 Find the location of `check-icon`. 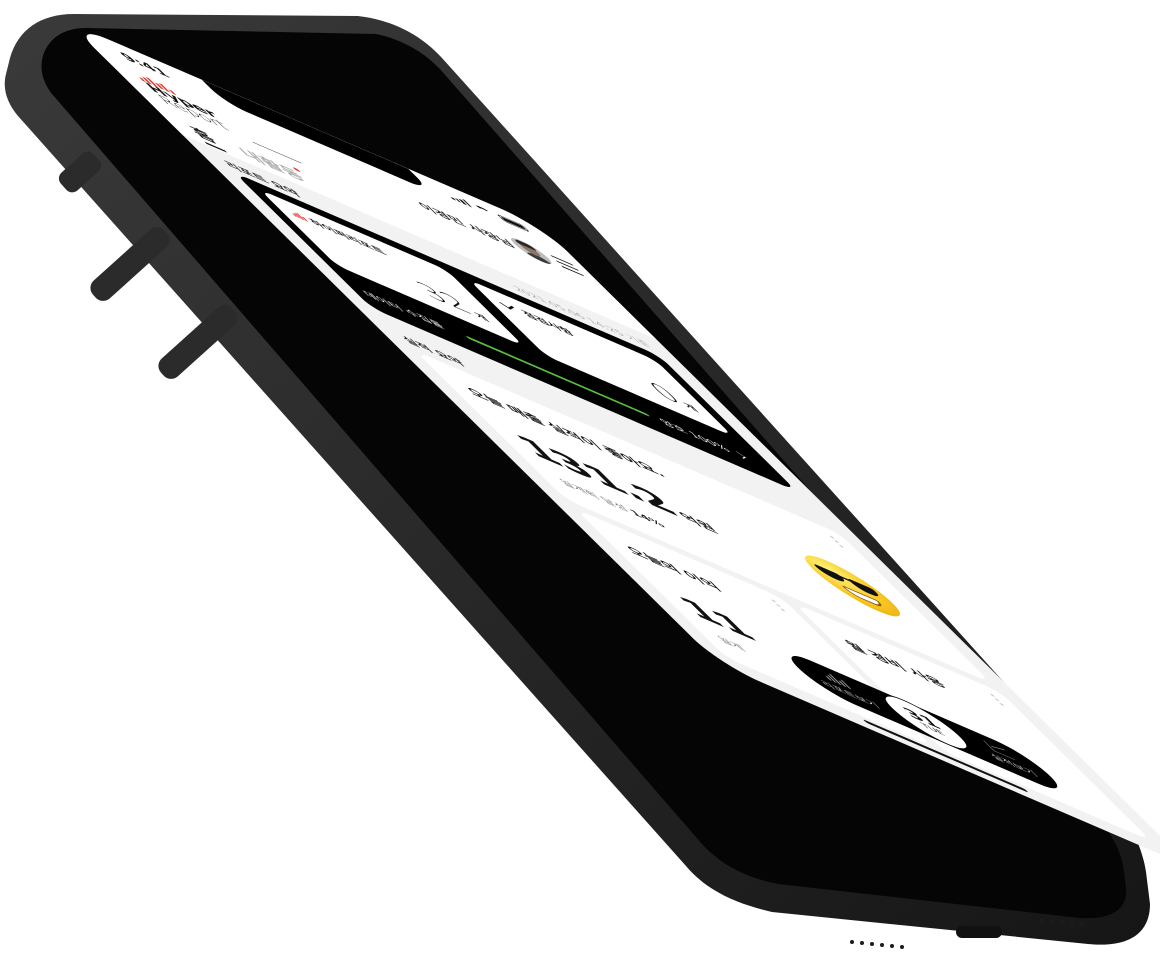

check-icon is located at coordinates (506, 304).